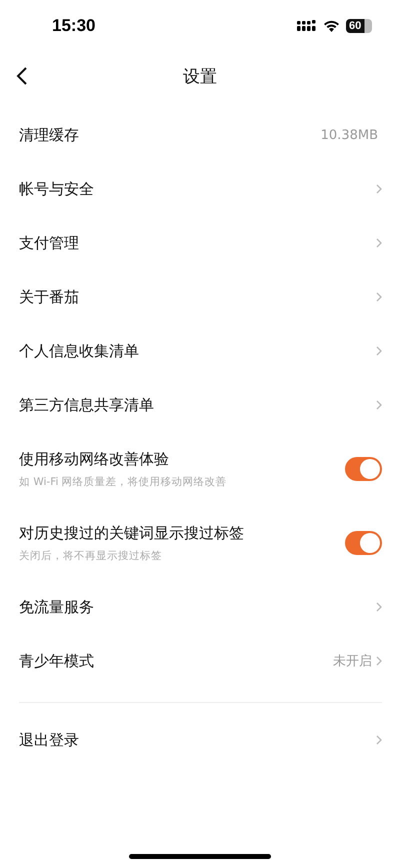 This screenshot has height=866, width=400. I want to click on logout-label: 退出登录, so click(49, 740).